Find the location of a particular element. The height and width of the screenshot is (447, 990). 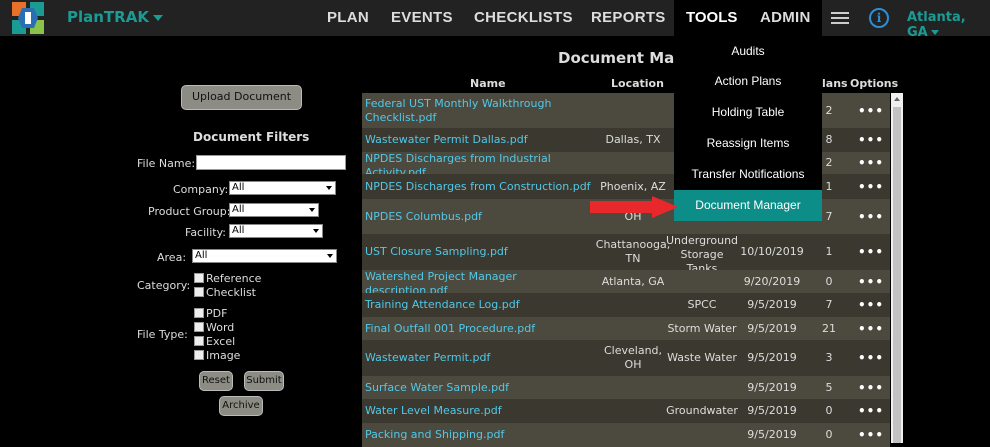

nav-events: EVENTS is located at coordinates (422, 17).